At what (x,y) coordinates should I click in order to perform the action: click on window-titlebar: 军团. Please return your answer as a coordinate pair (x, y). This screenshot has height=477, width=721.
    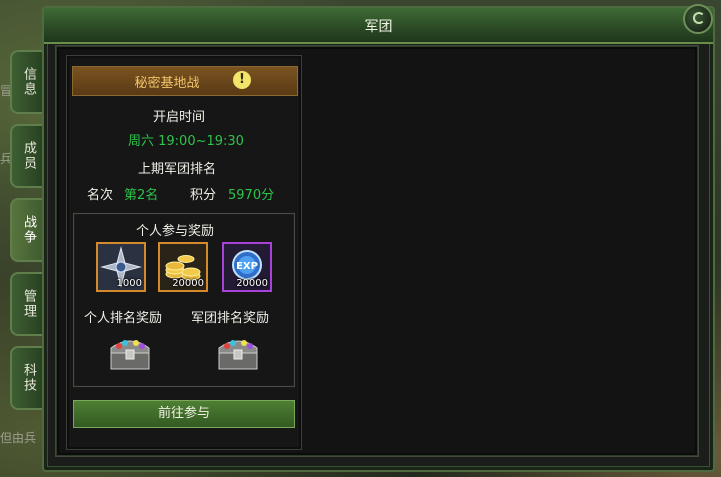
    Looking at the image, I should click on (378, 26).